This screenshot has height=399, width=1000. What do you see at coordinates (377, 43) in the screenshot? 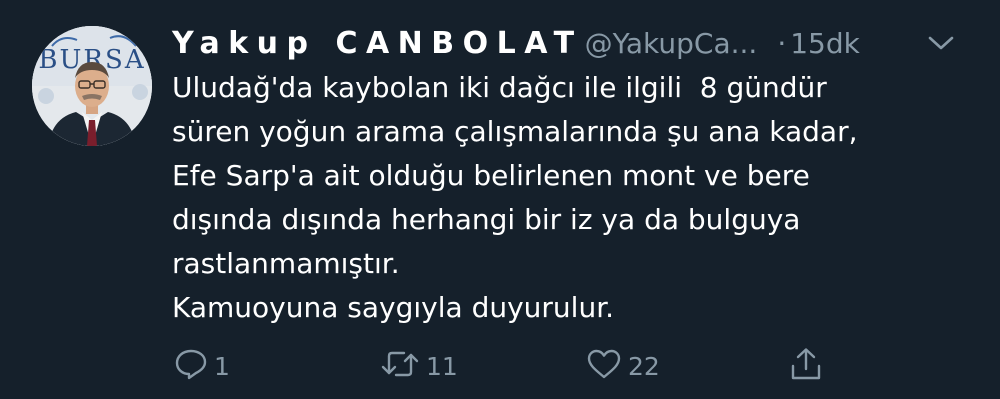
I see `display-name: Yakup CANBOLAT` at bounding box center [377, 43].